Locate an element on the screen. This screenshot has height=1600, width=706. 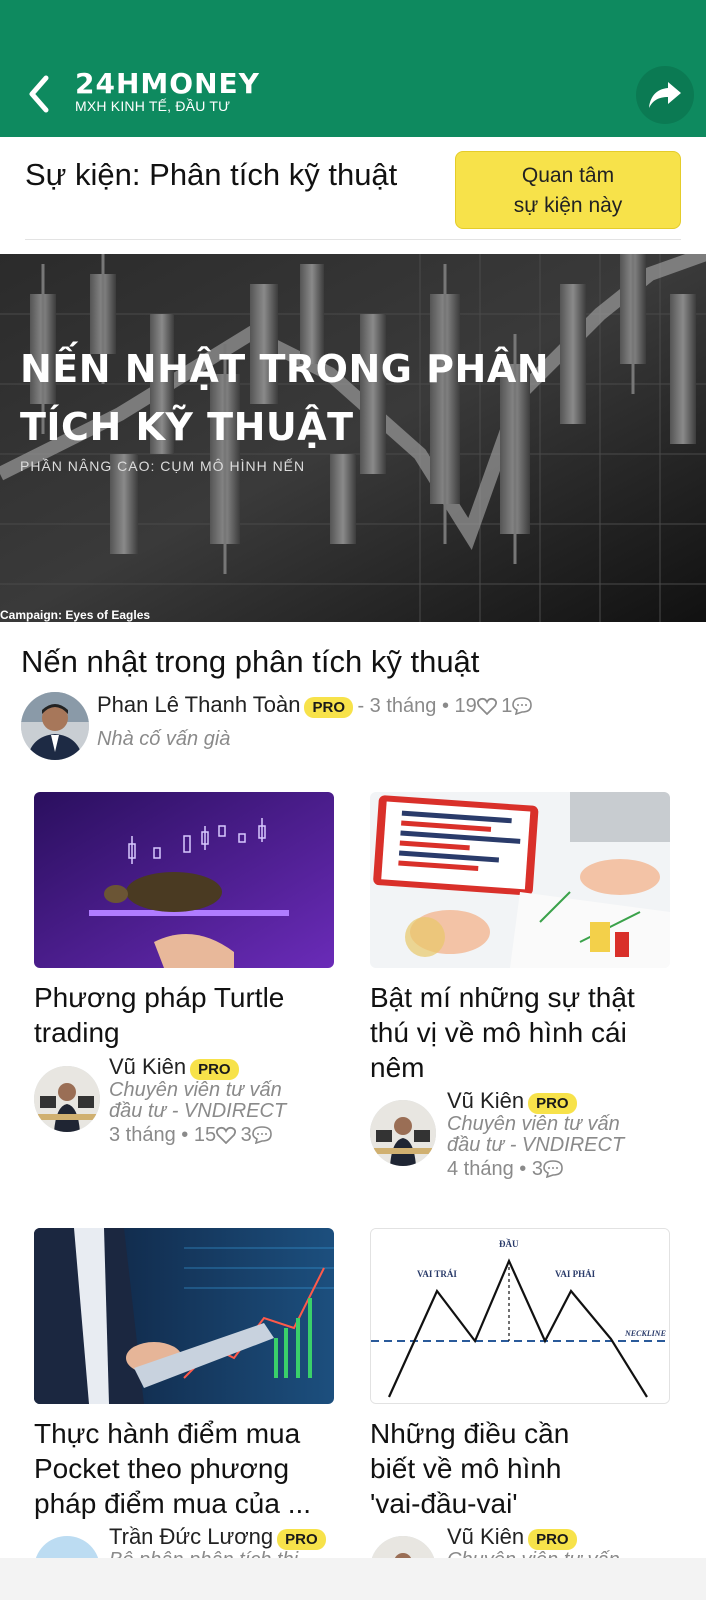
logo-tagline: MXH KINH TẾ, ĐẦU TƯ is located at coordinates (153, 106).